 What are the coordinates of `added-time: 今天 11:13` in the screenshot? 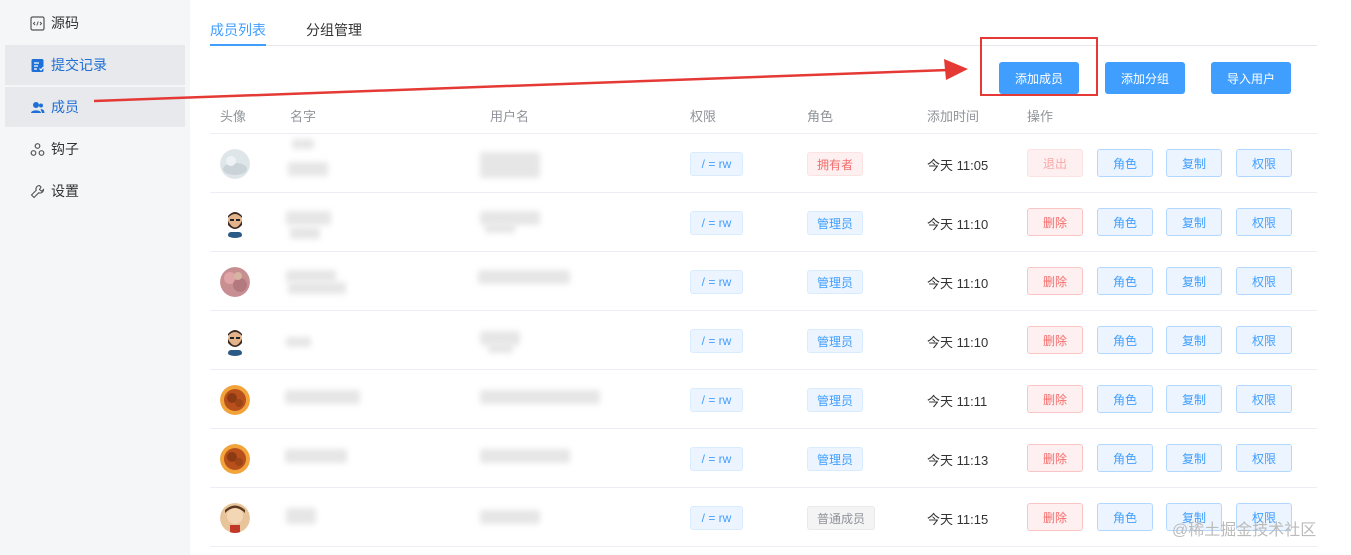 It's located at (958, 460).